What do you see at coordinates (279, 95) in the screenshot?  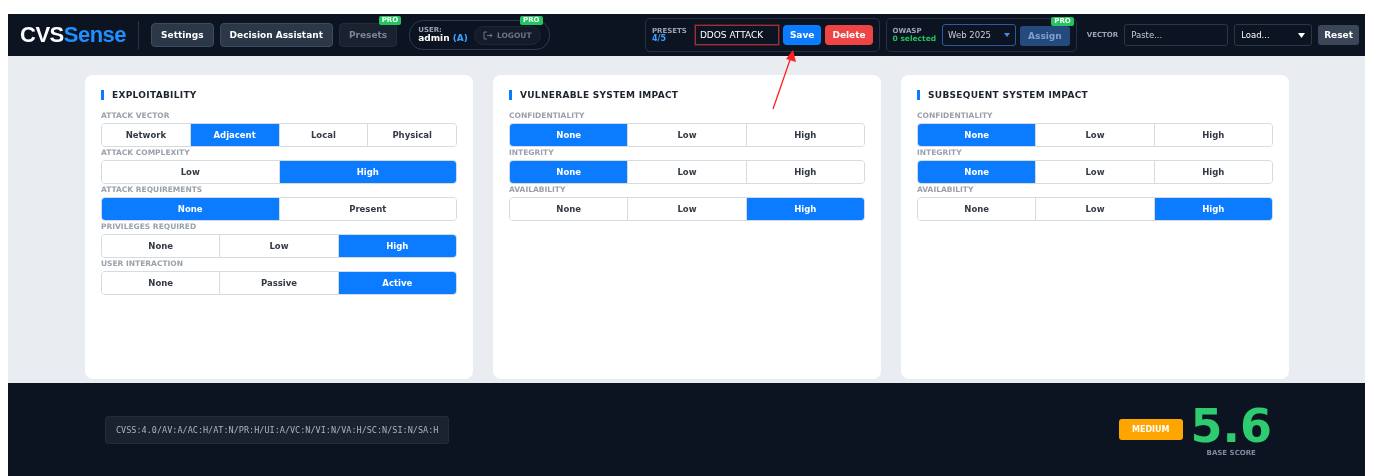 I see `section-title: EXPLOITABILITY` at bounding box center [279, 95].